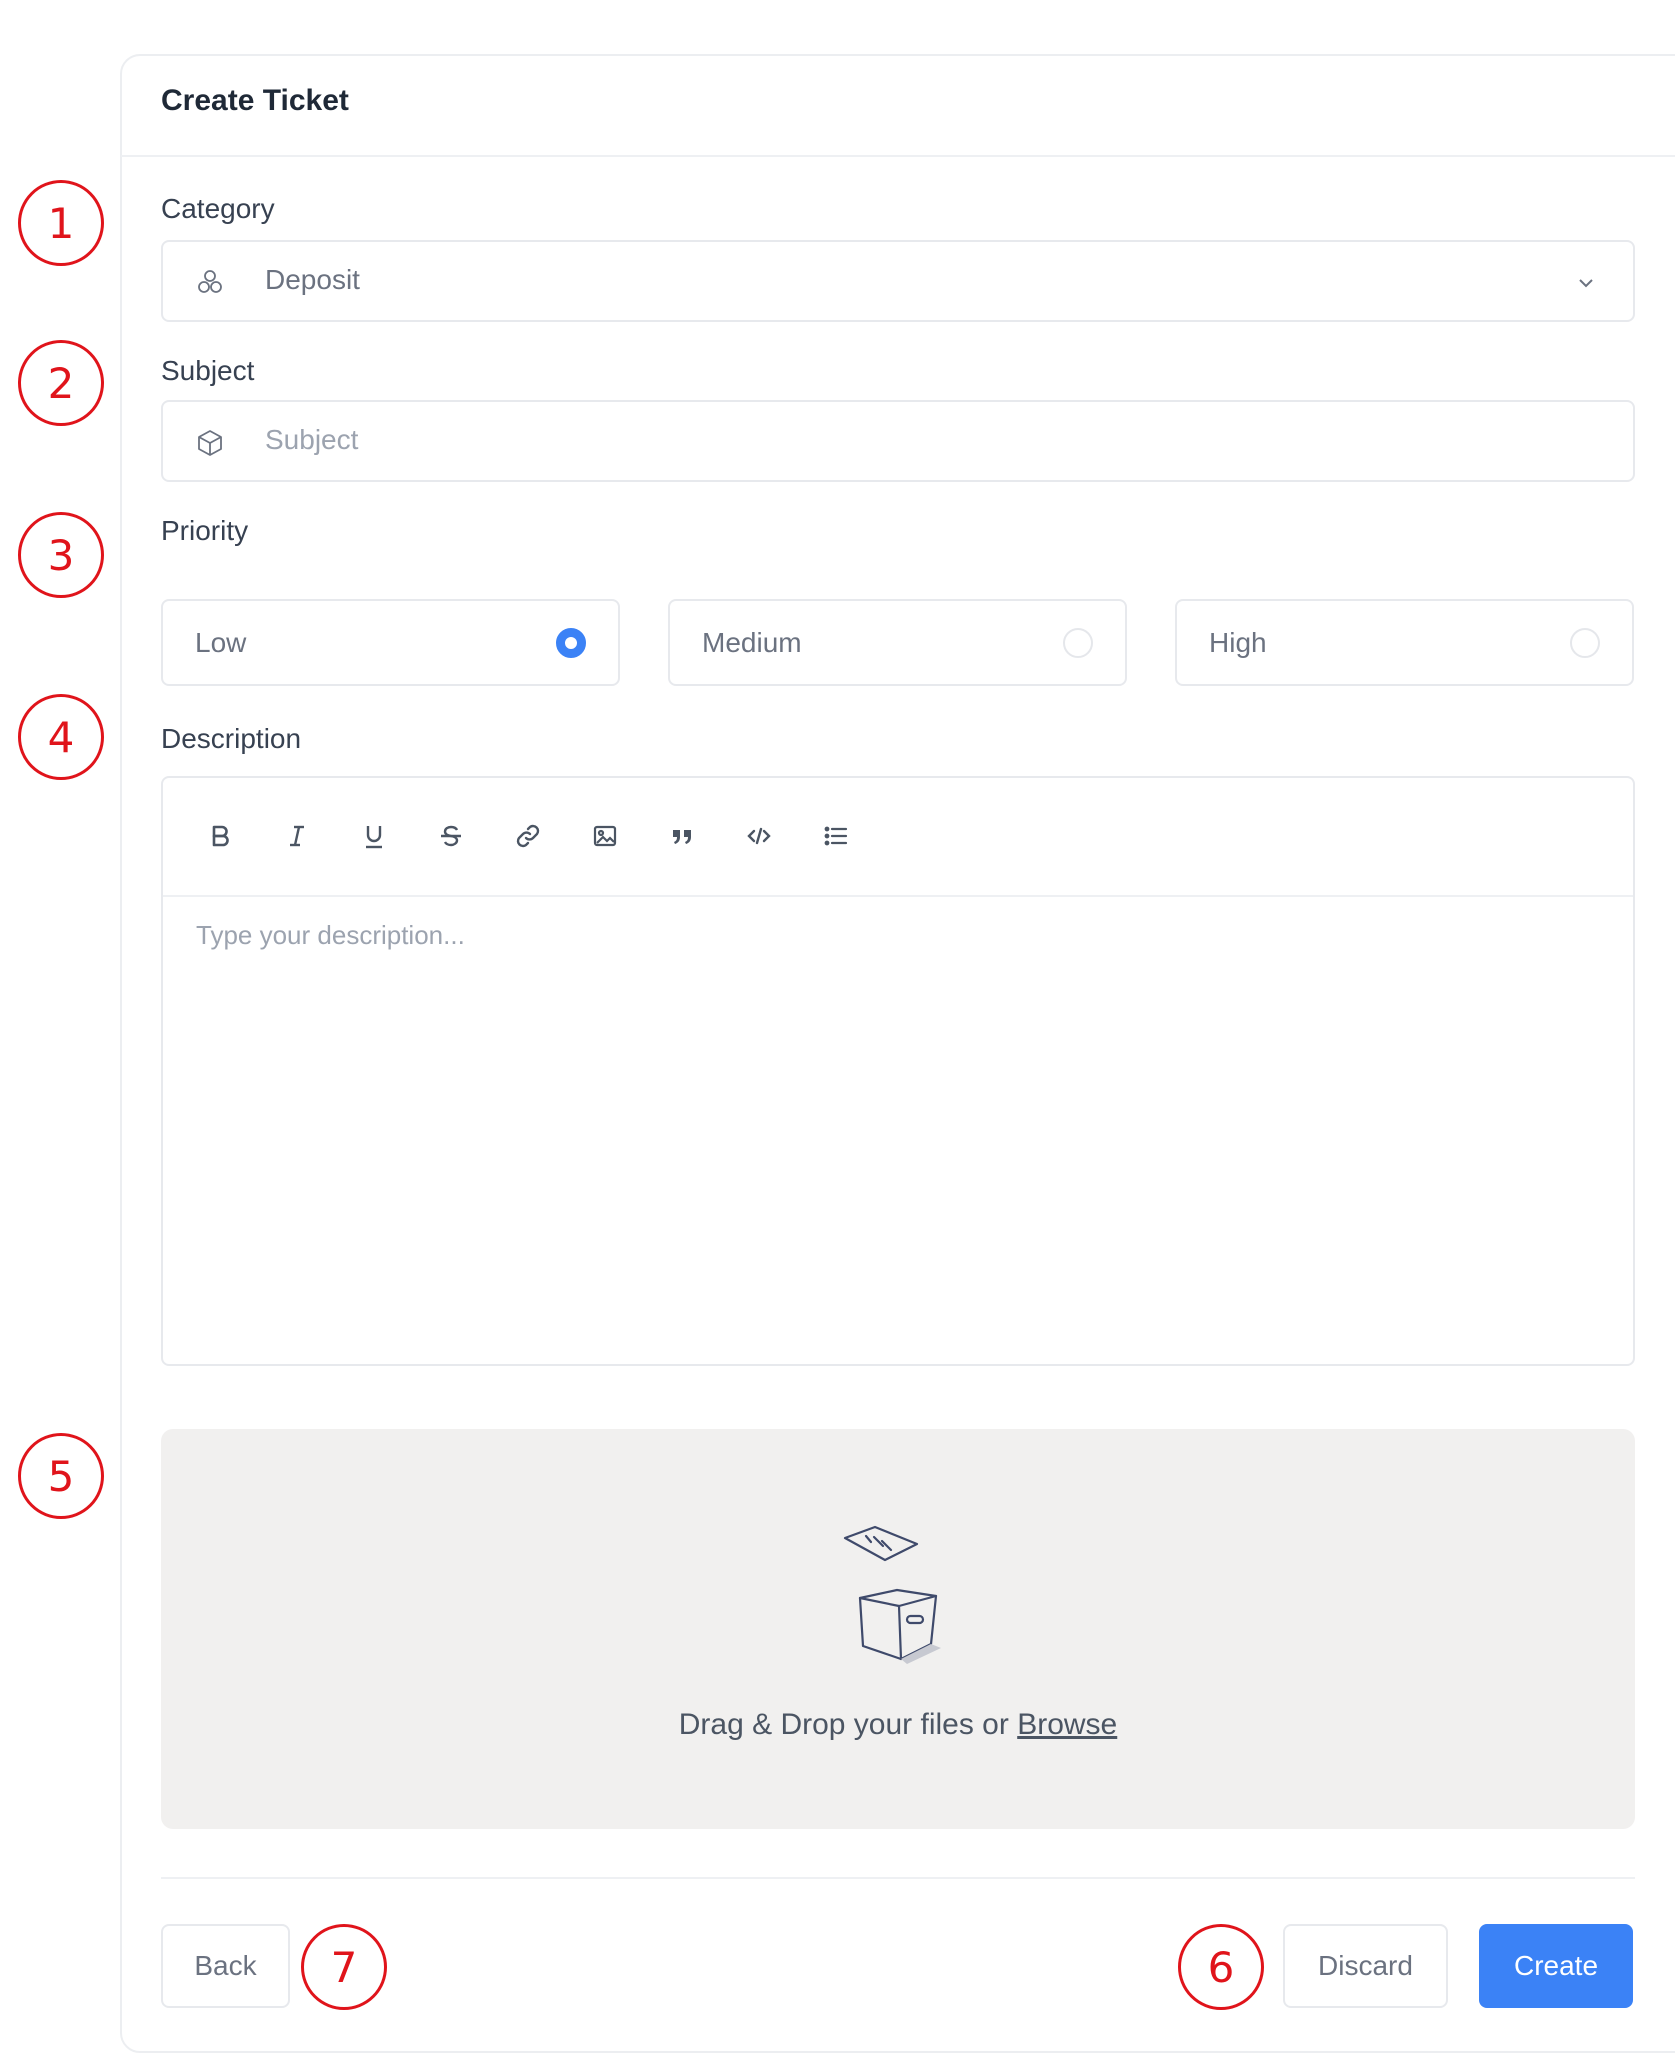  Describe the element at coordinates (1586, 283) in the screenshot. I see `chevron-down-icon` at that location.